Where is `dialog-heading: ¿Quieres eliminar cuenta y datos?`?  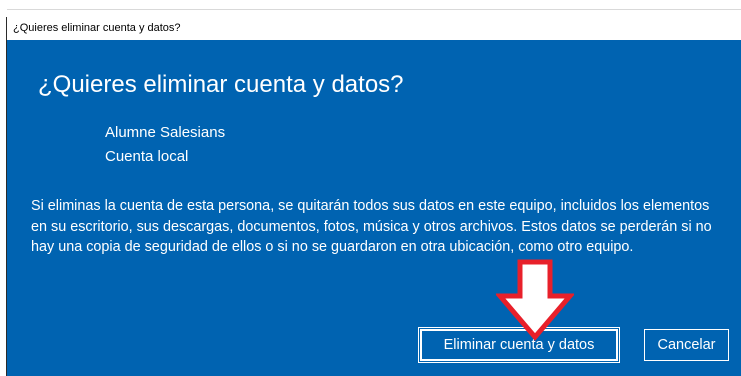 dialog-heading: ¿Quieres eliminar cuenta y datos? is located at coordinates (221, 84).